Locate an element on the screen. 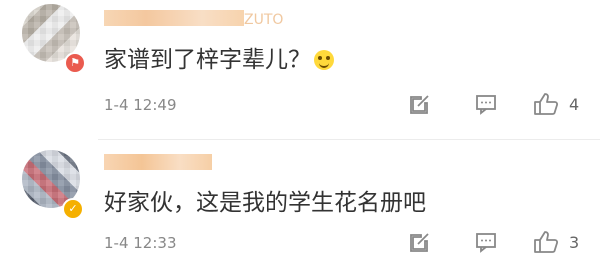 This screenshot has width=600, height=256. comment-text-content: 家谱到了梓字辈儿？ is located at coordinates (207, 60).